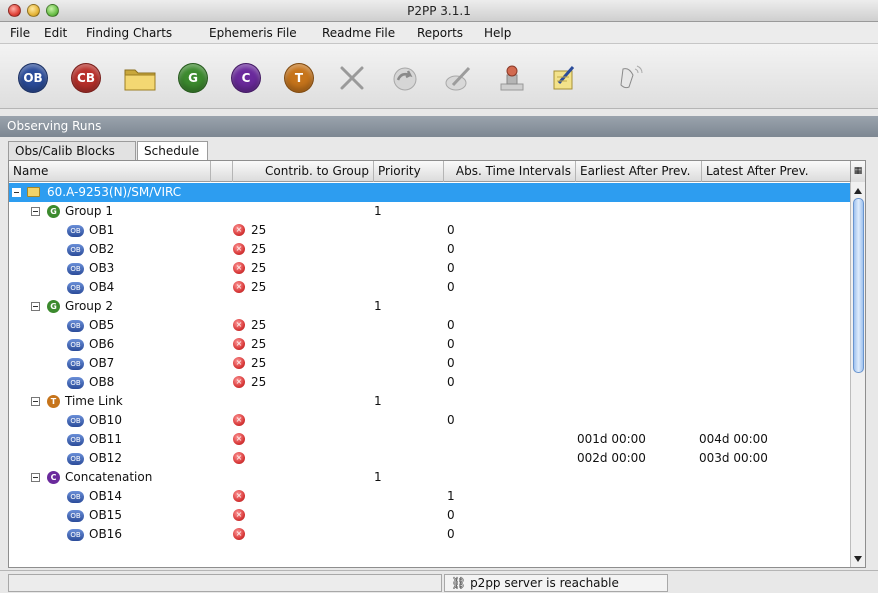 The image size is (878, 593). Describe the element at coordinates (510, 171) in the screenshot. I see `col-abs-time-intervals: Abs. Time Intervals` at that location.